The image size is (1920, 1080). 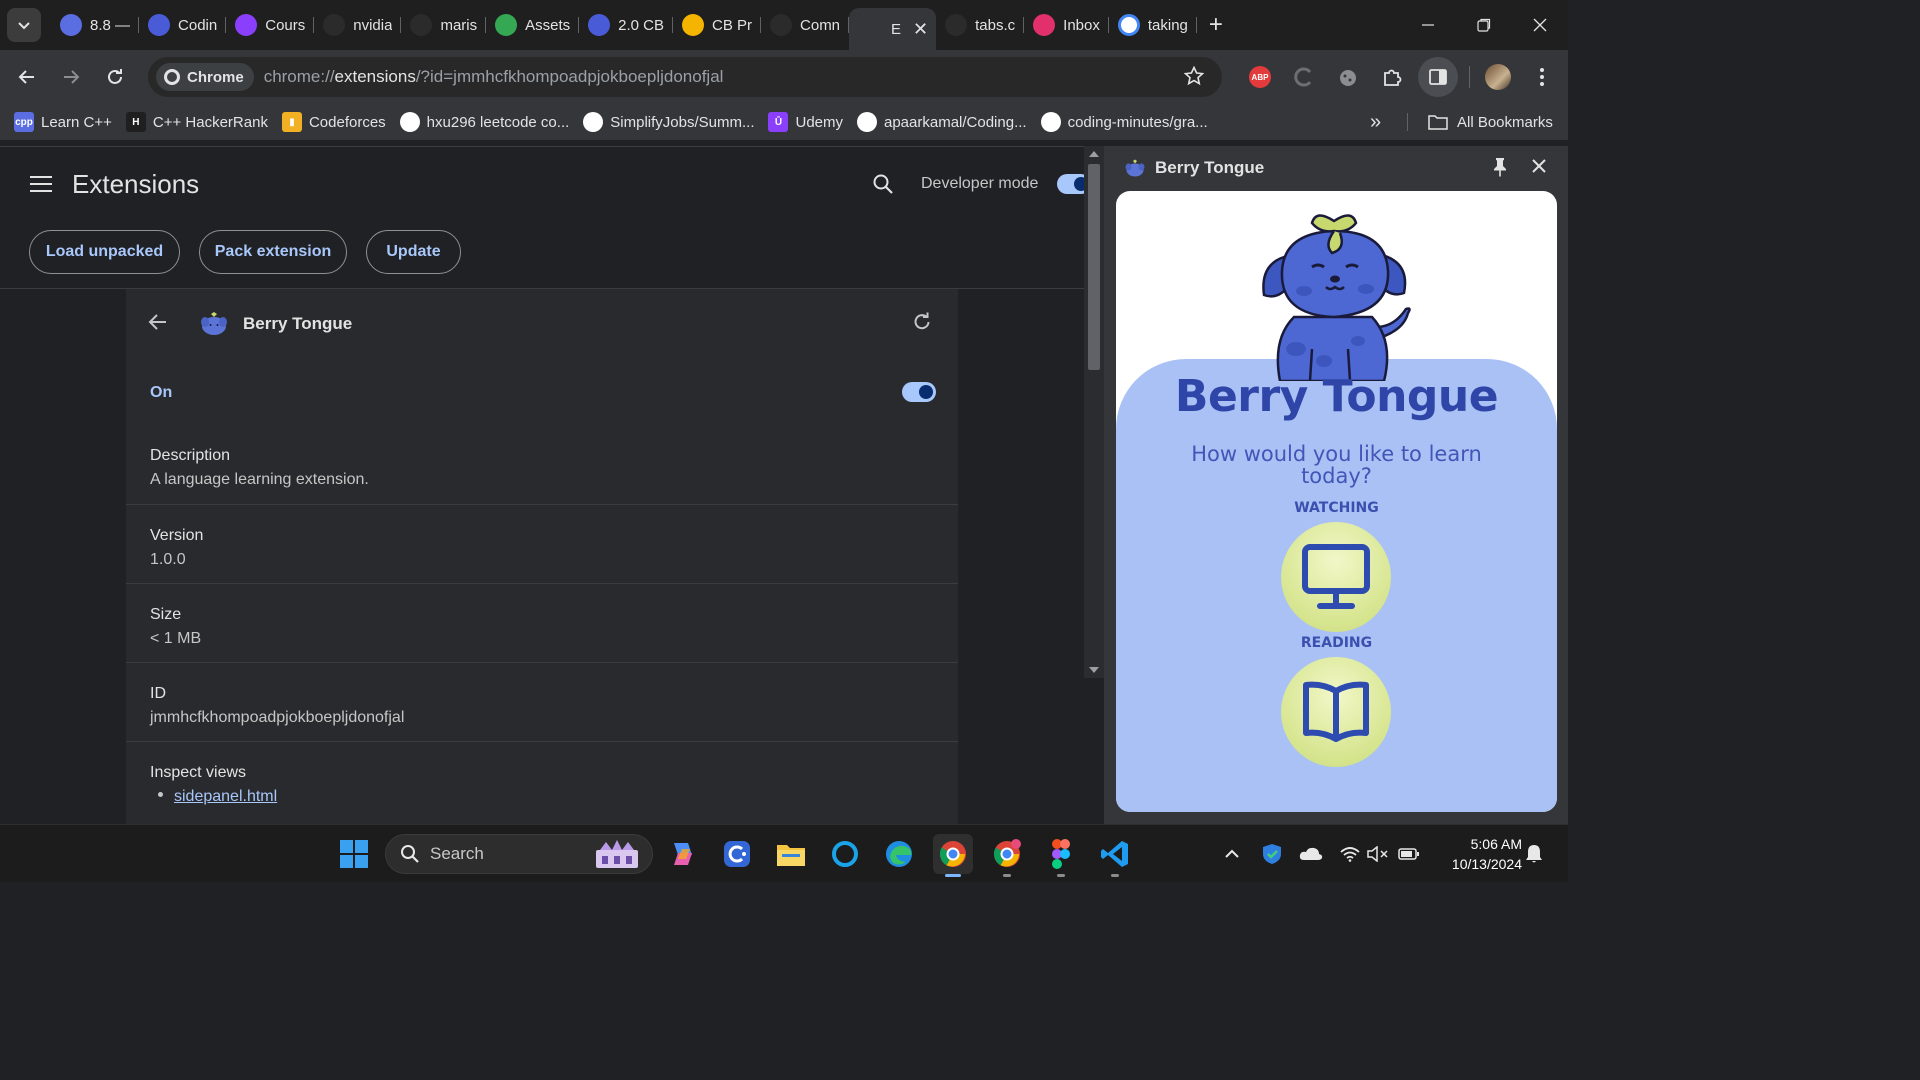 I want to click on browser-tab: Assets, so click(x=533, y=25).